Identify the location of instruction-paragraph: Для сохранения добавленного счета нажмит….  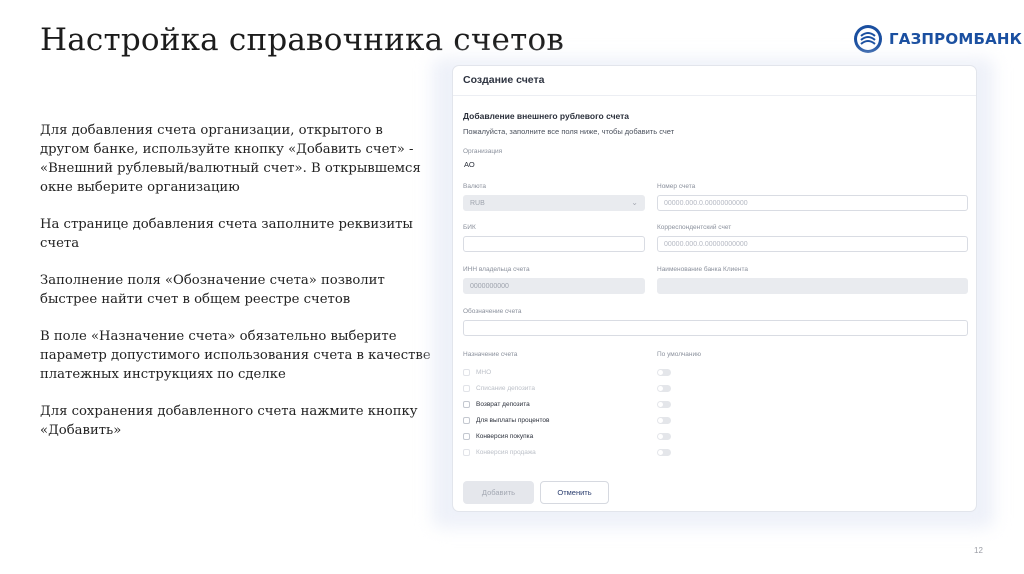
(229, 421).